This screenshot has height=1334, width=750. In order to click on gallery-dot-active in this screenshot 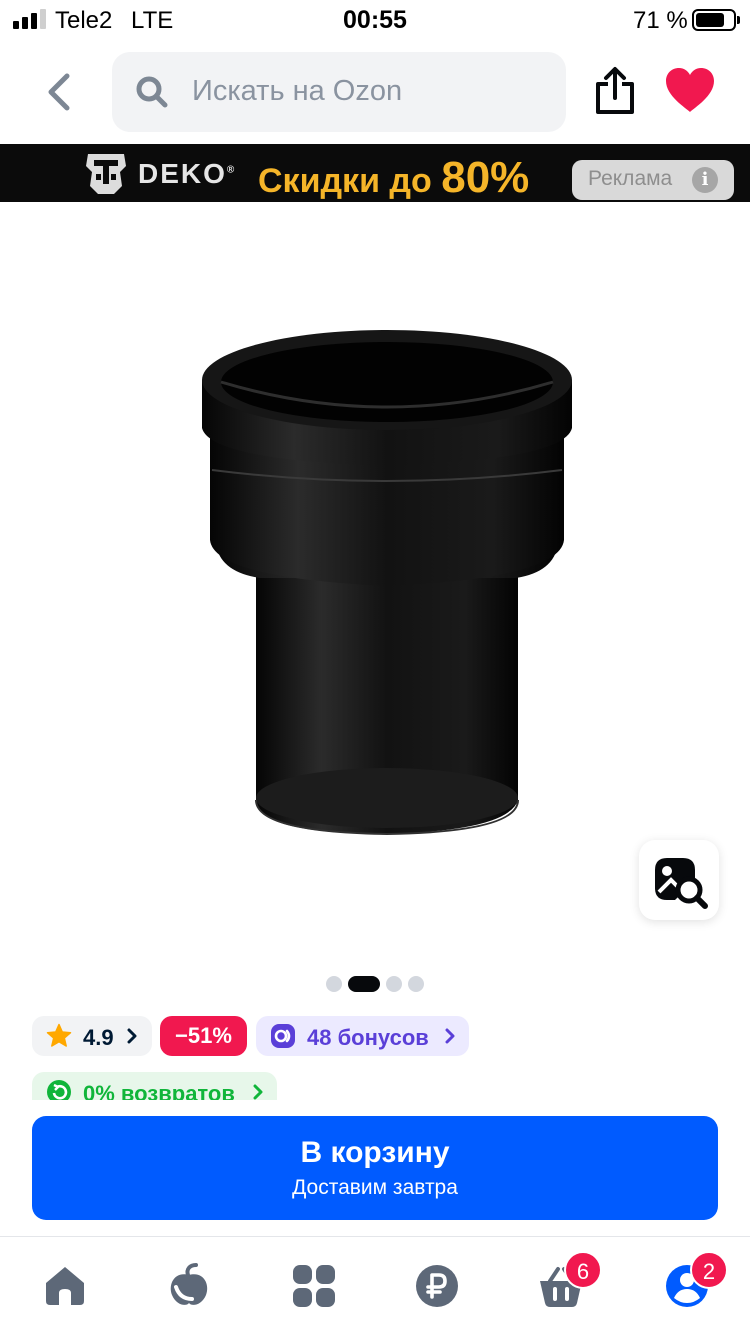, I will do `click(364, 984)`.